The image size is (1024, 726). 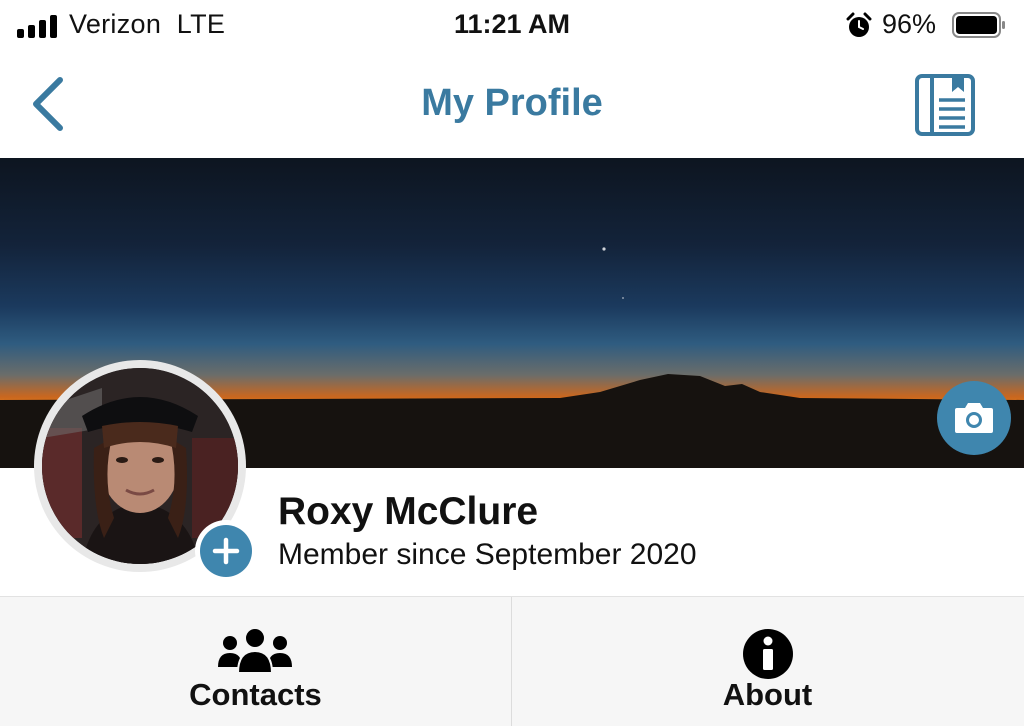 What do you see at coordinates (767, 694) in the screenshot?
I see `tab-about-label: About` at bounding box center [767, 694].